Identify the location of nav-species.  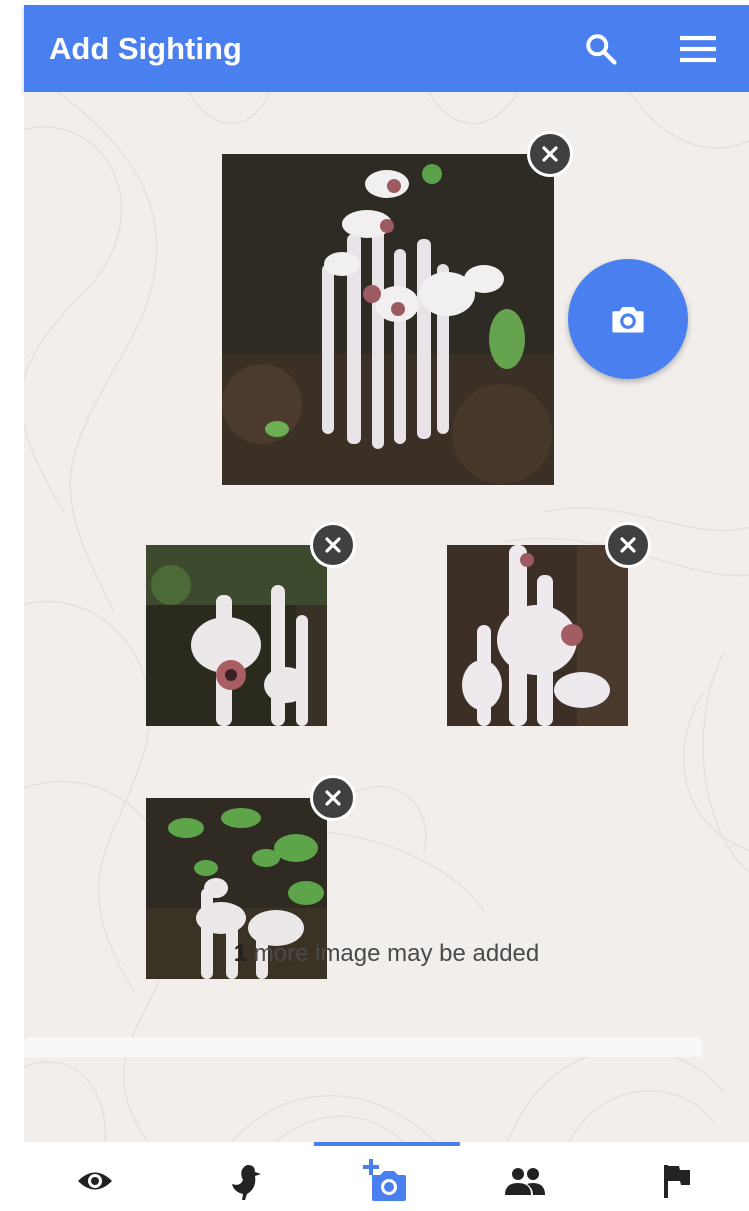
(245, 1181).